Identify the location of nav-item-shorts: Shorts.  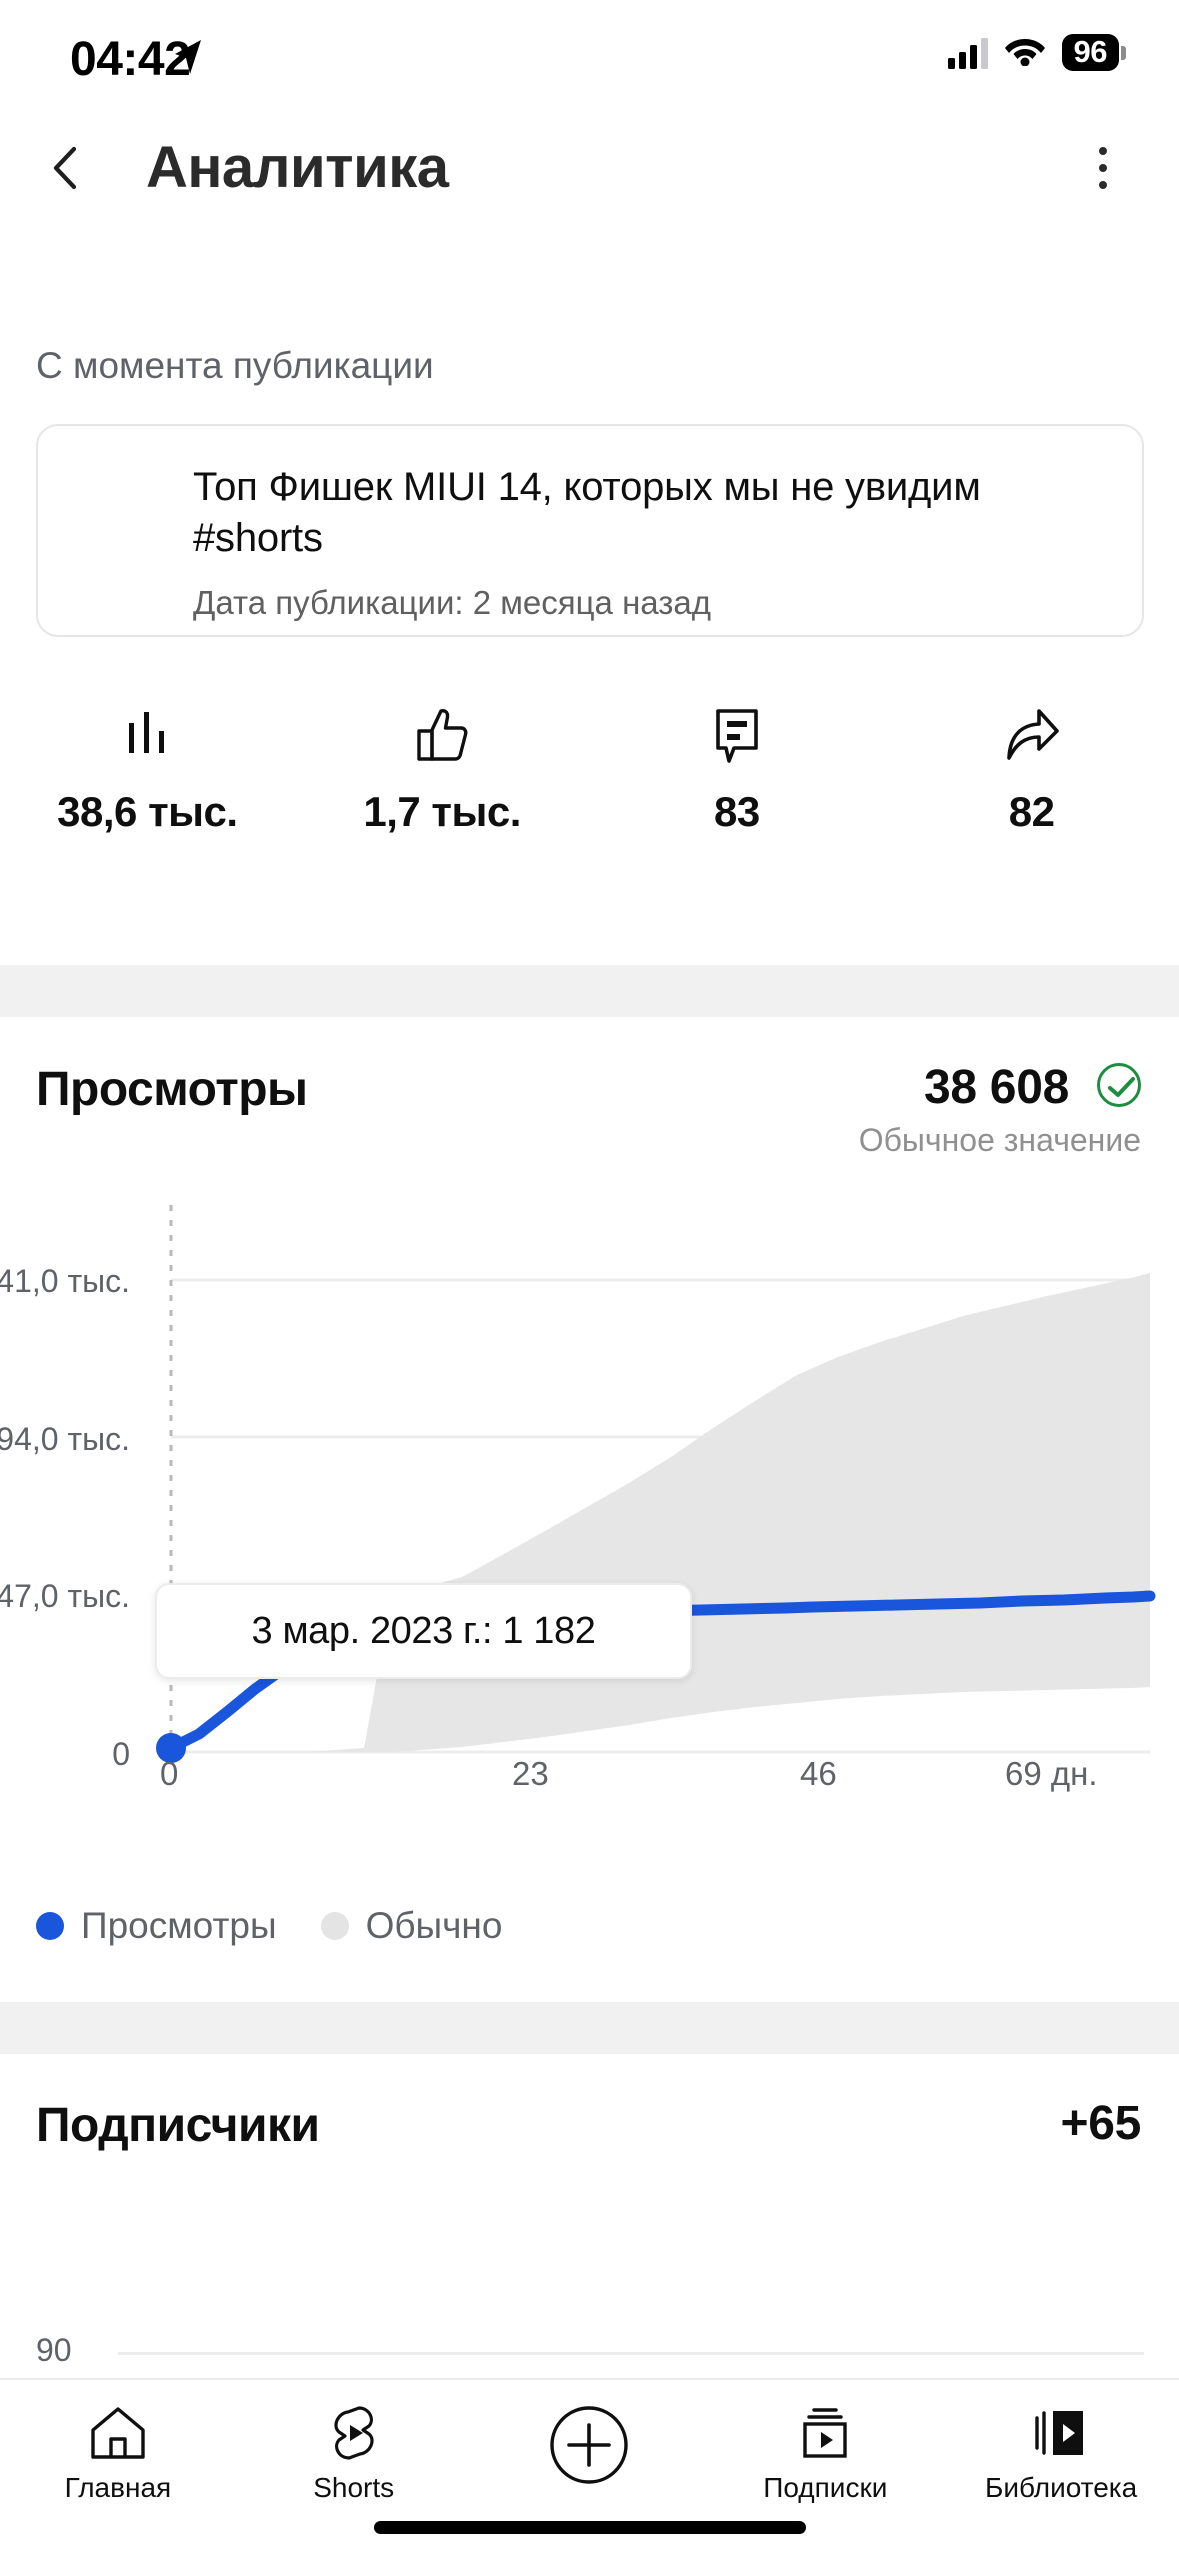
(354, 2442).